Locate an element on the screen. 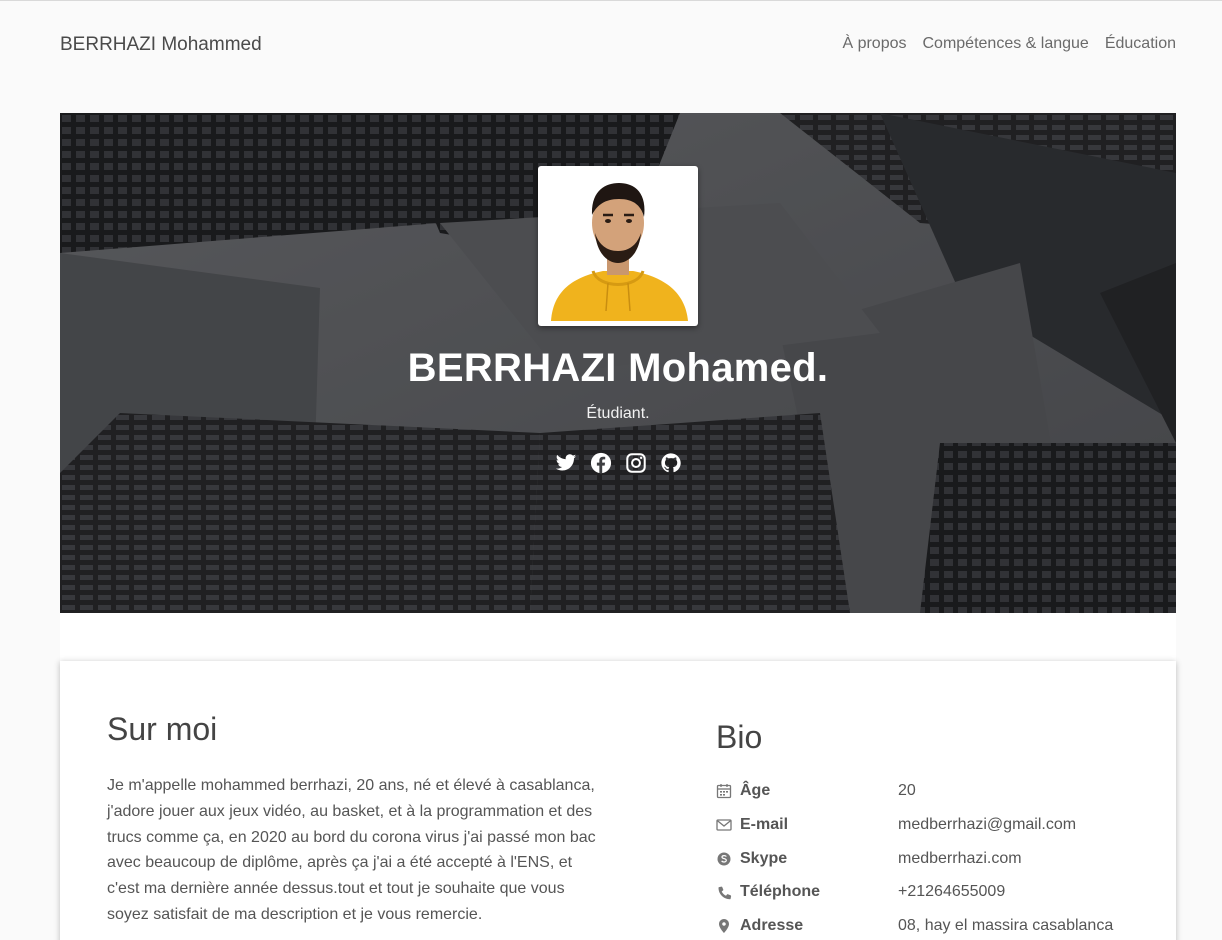 The width and height of the screenshot is (1222, 940). github-icon is located at coordinates (671, 463).